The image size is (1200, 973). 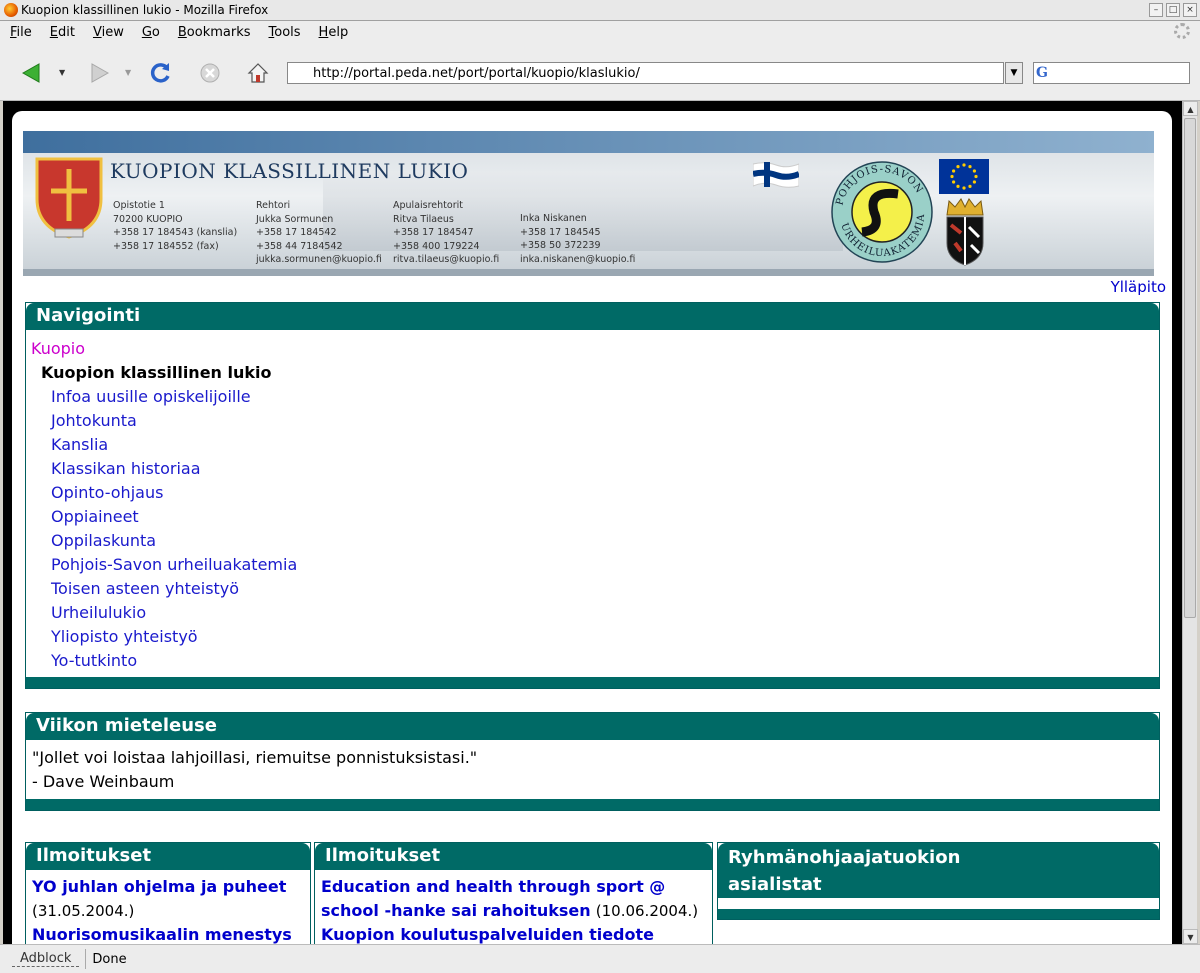 What do you see at coordinates (61, 32) in the screenshot?
I see `menu-edit: Edit` at bounding box center [61, 32].